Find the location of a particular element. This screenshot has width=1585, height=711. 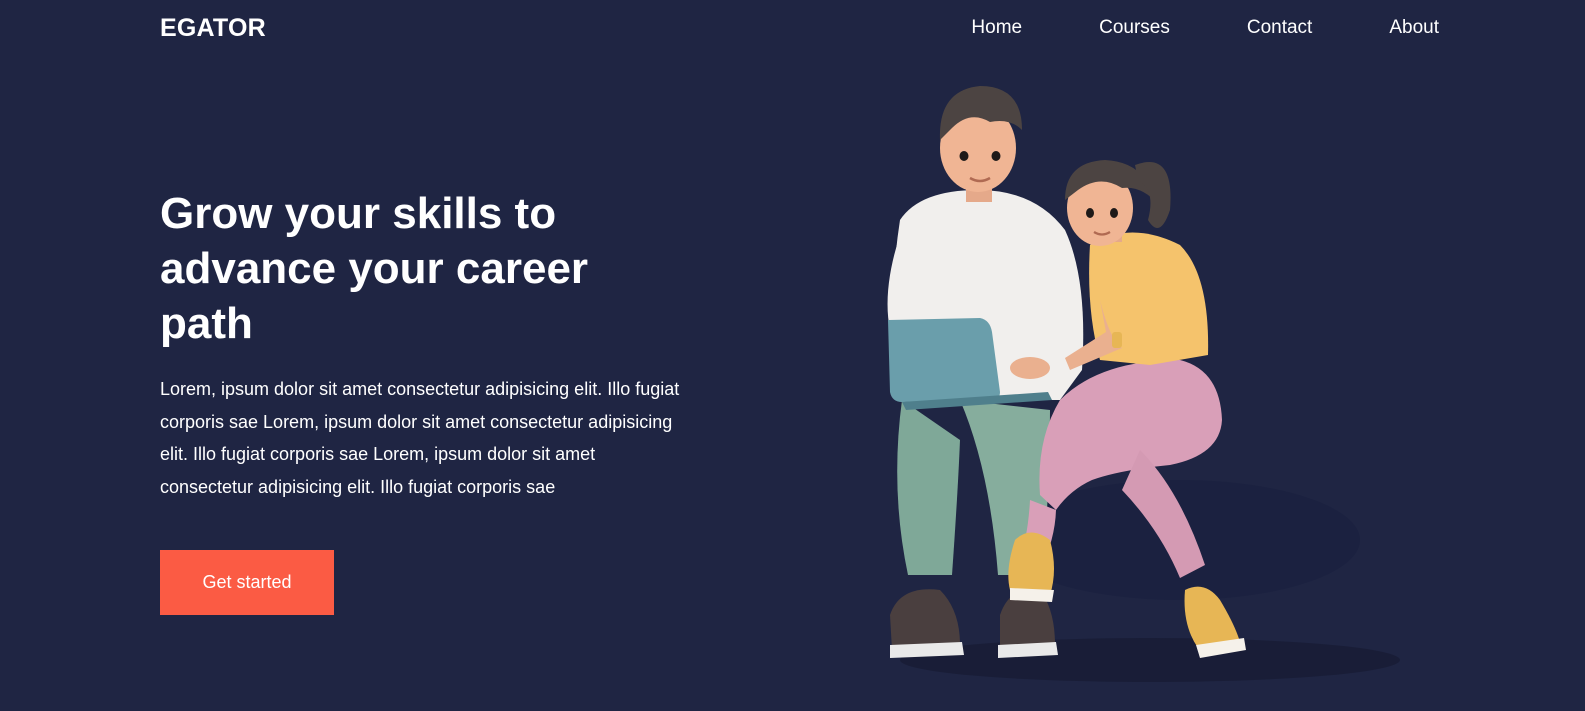

navbar: EGATOR Home Courses Contact About is located at coordinates (792, 28).